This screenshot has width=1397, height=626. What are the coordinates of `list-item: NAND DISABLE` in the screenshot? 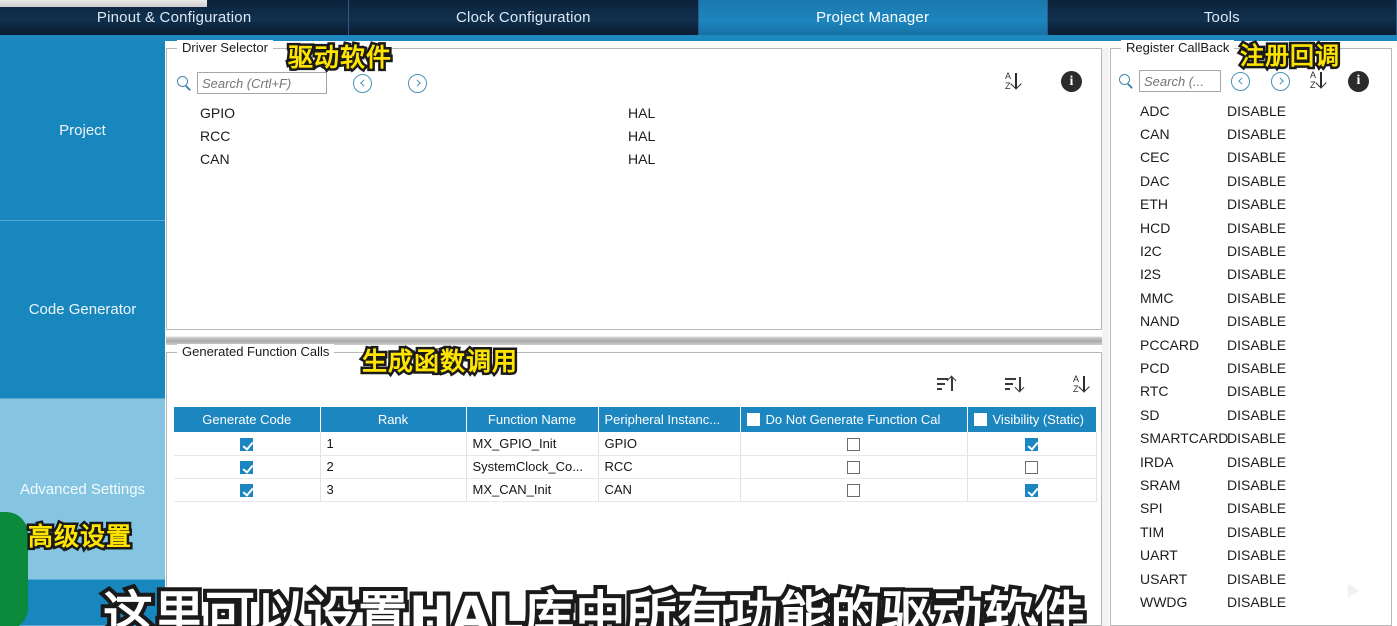 It's located at (1251, 321).